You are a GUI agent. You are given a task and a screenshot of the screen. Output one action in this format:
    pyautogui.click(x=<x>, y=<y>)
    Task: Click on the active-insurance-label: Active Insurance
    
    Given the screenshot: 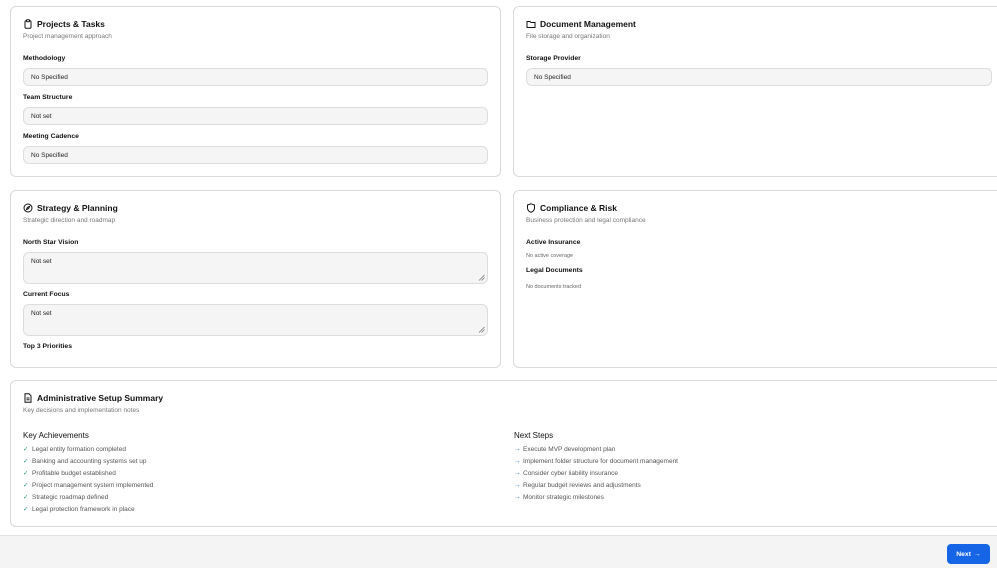 What is the action you would take?
    pyautogui.click(x=553, y=242)
    